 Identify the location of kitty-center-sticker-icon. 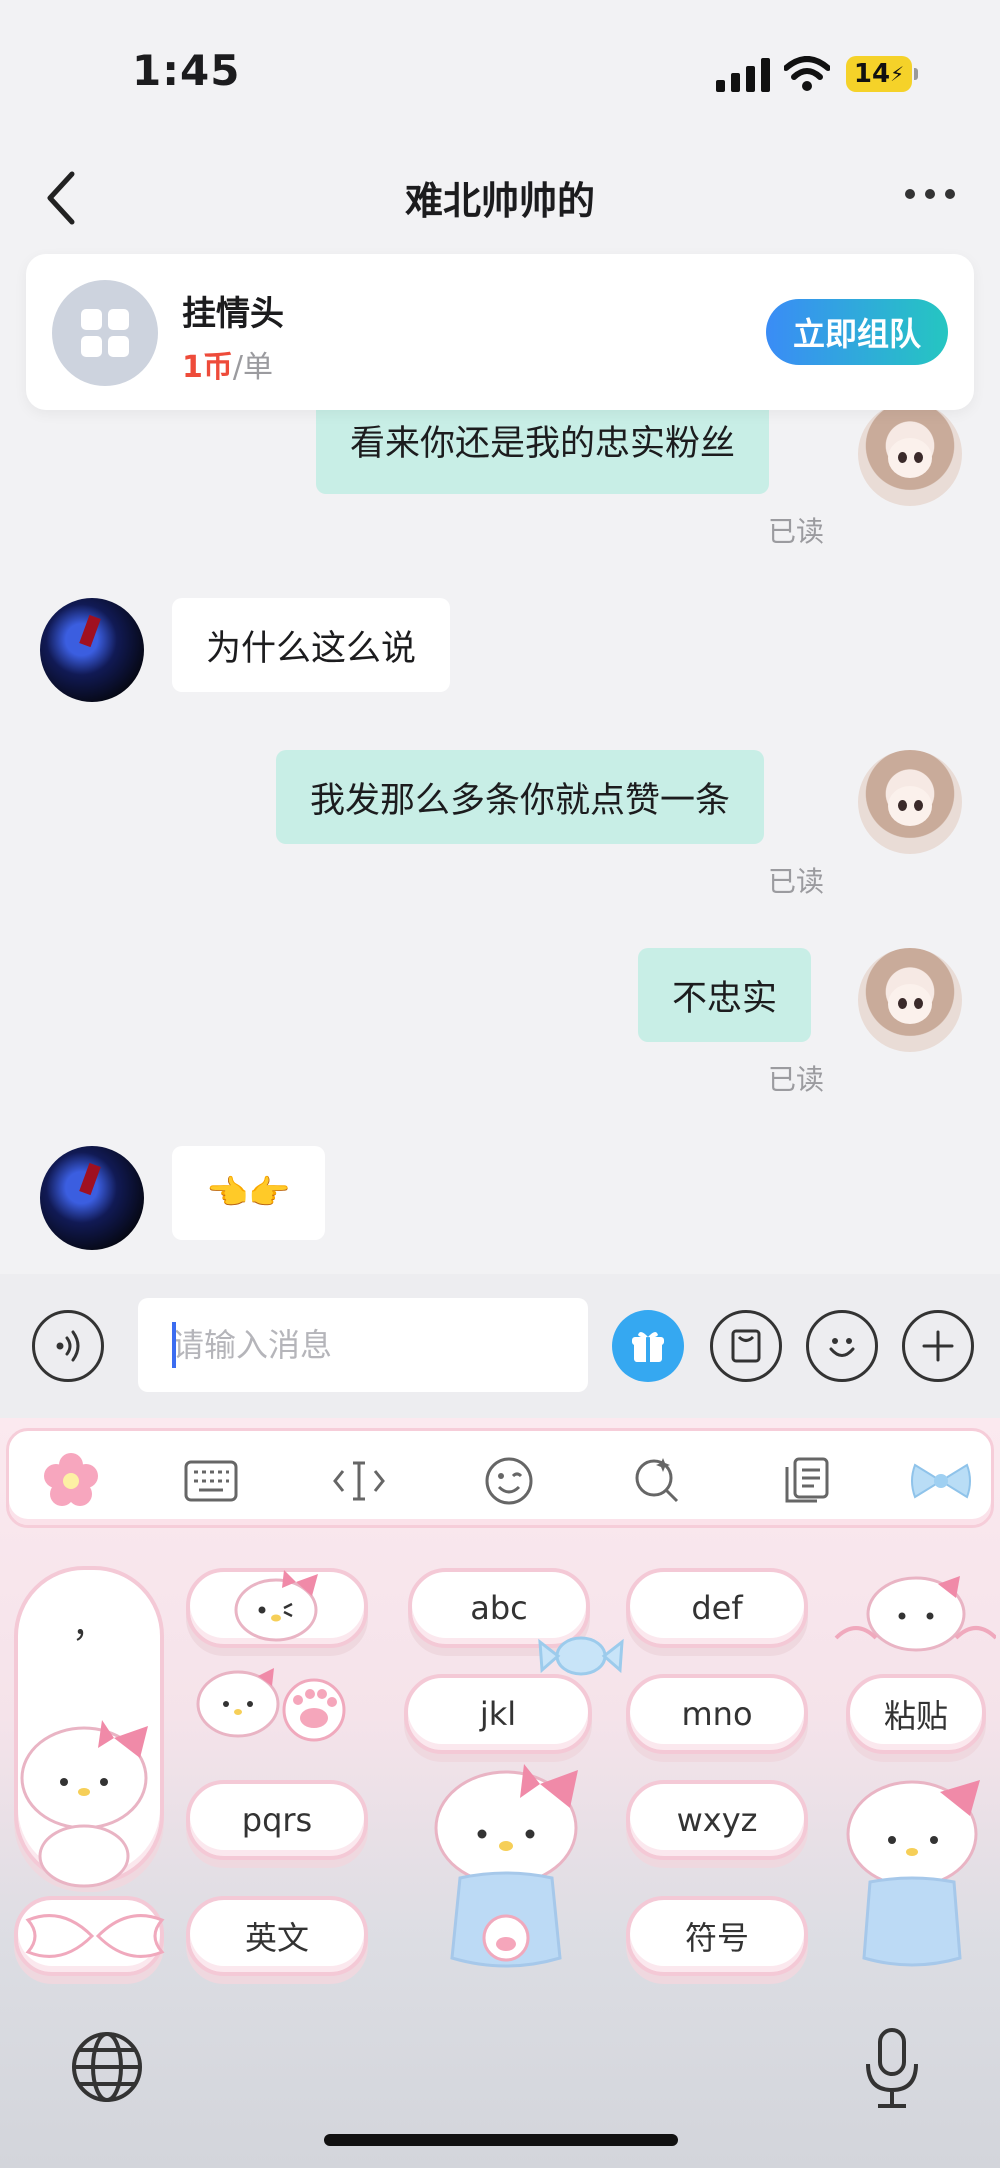
(506, 1866).